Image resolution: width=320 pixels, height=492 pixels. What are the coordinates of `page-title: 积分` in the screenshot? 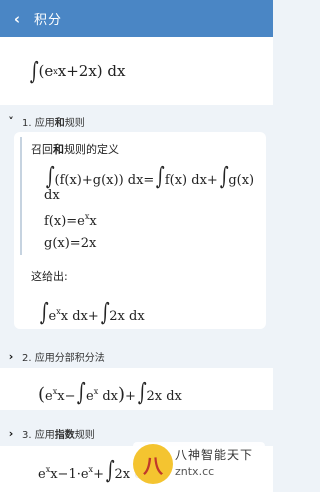 It's located at (48, 20).